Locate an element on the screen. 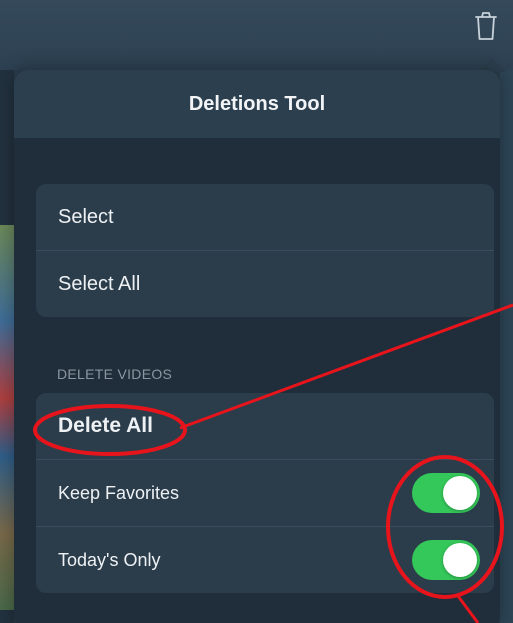  delete-all-row: Delete All is located at coordinates (265, 426).